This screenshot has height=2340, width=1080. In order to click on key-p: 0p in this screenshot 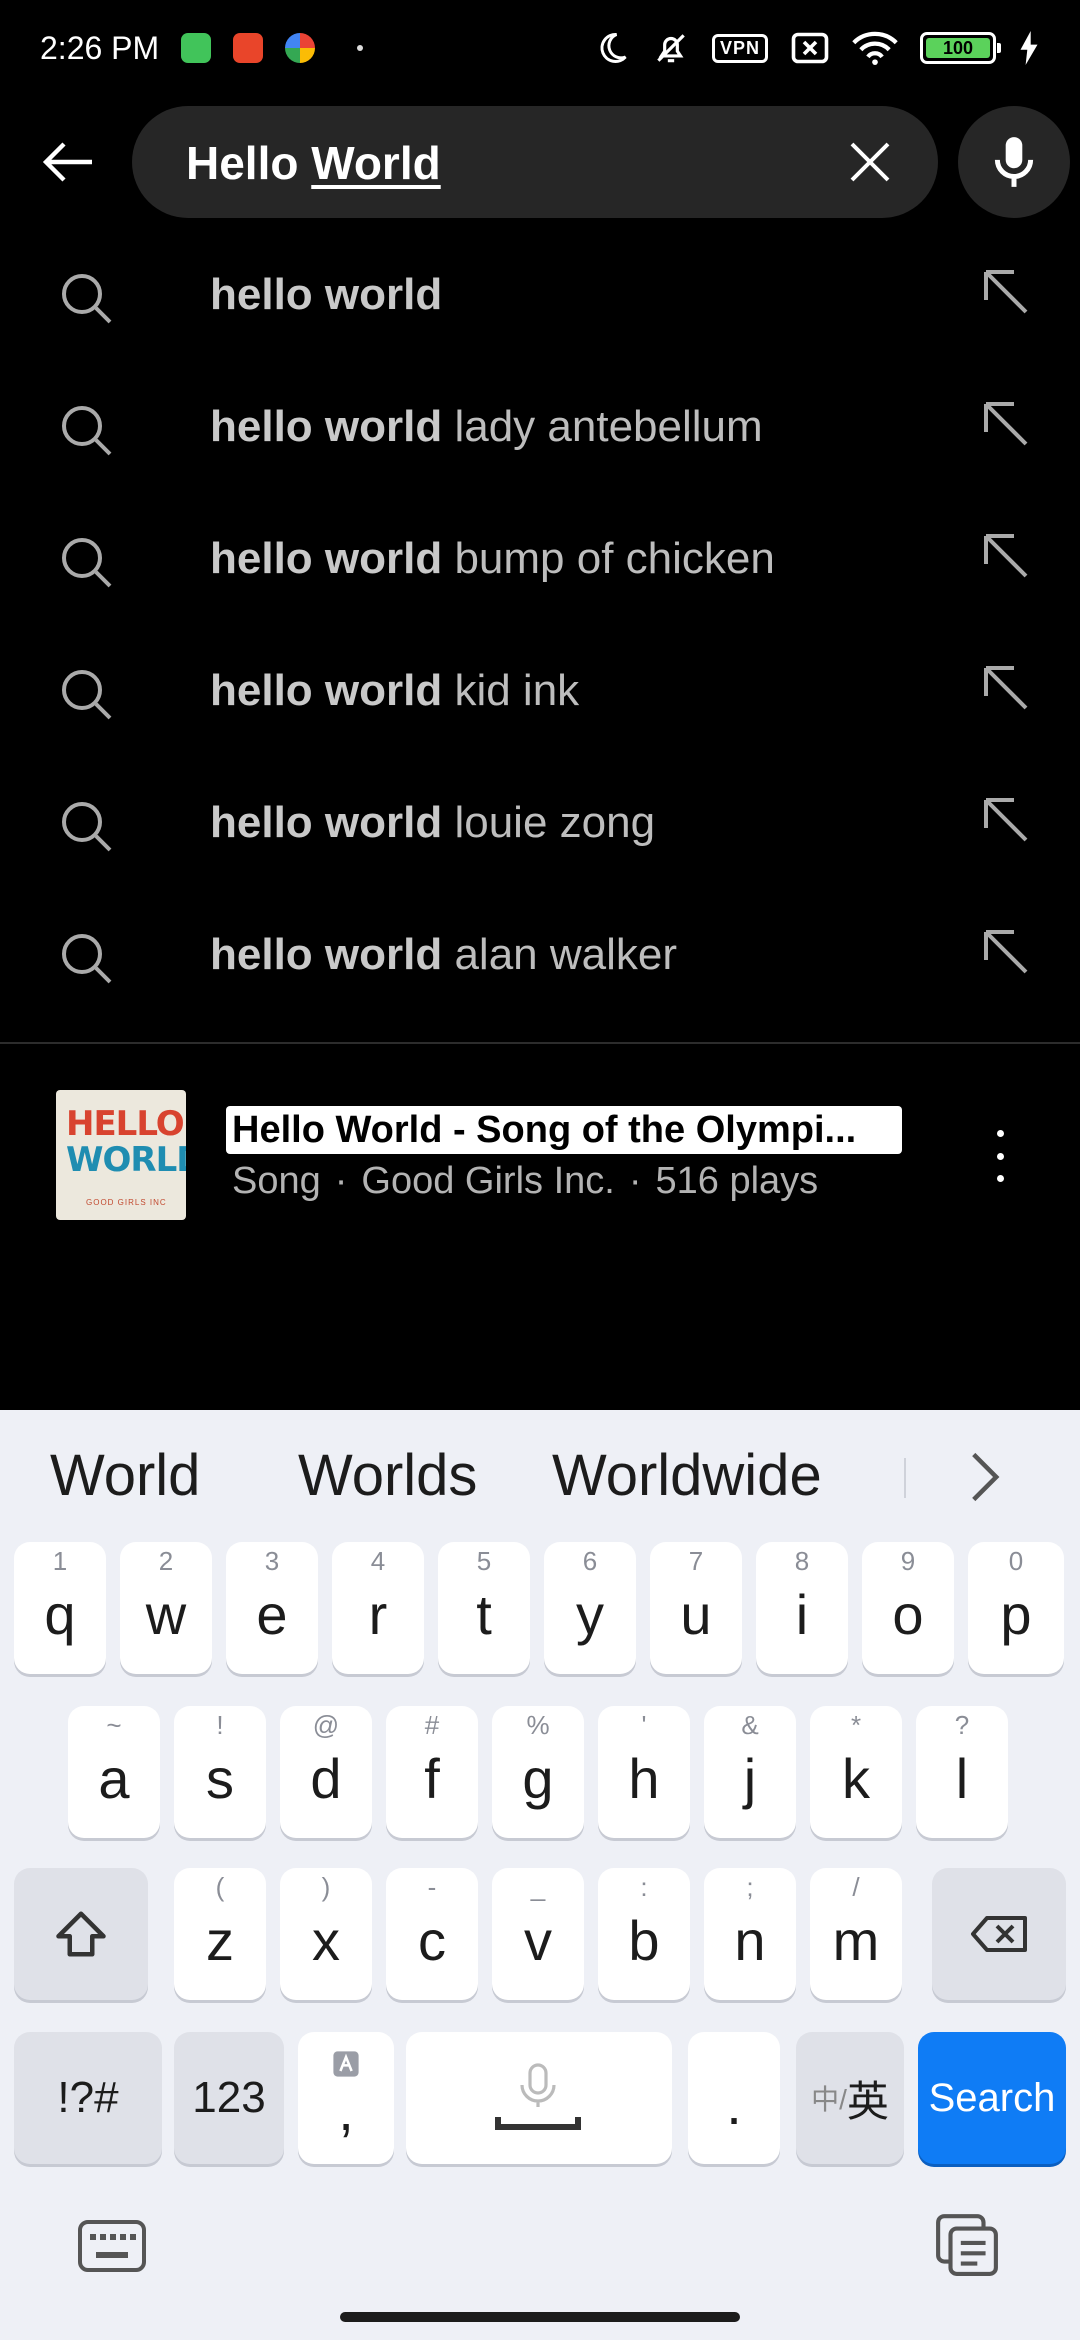, I will do `click(1016, 1608)`.